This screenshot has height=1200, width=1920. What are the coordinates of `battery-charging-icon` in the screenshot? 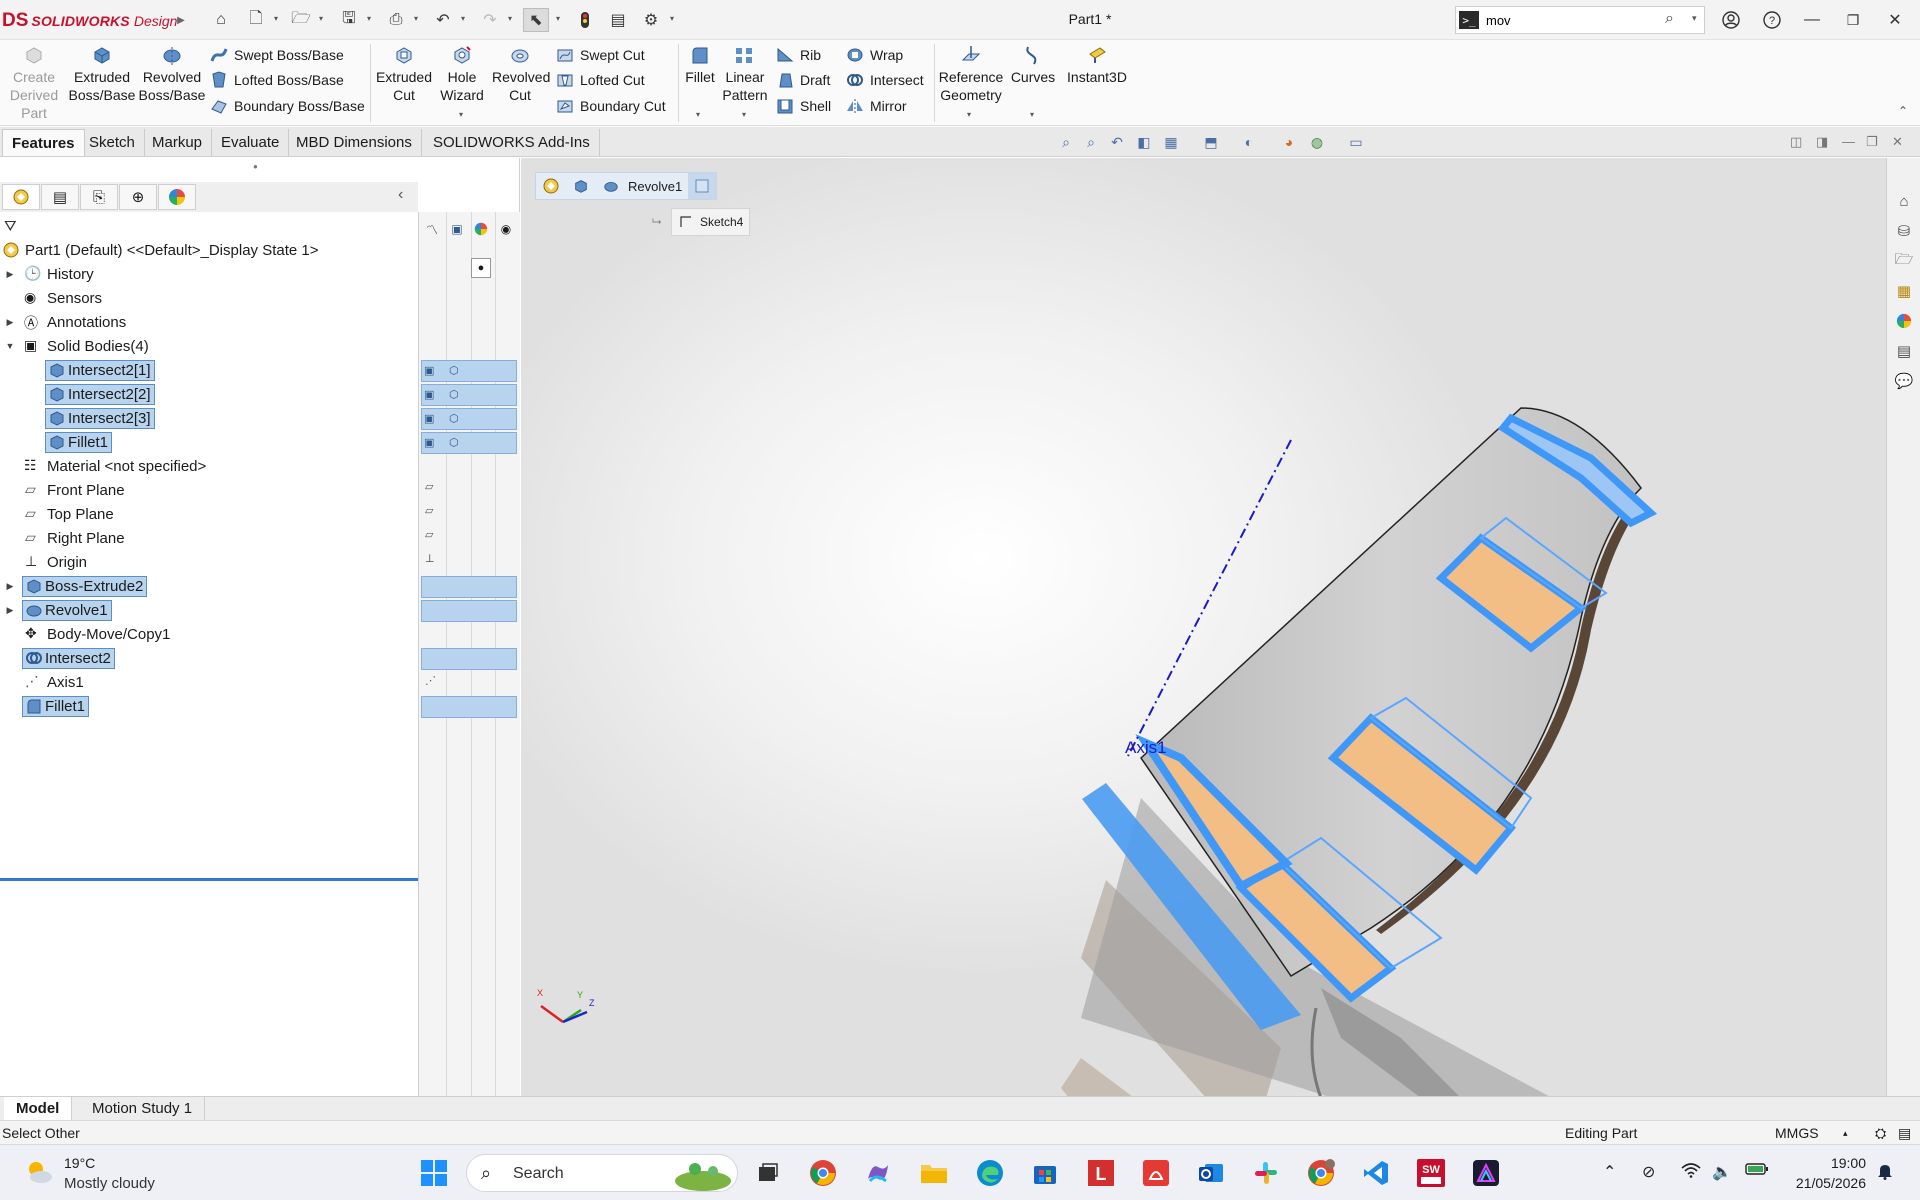 It's located at (1757, 1171).